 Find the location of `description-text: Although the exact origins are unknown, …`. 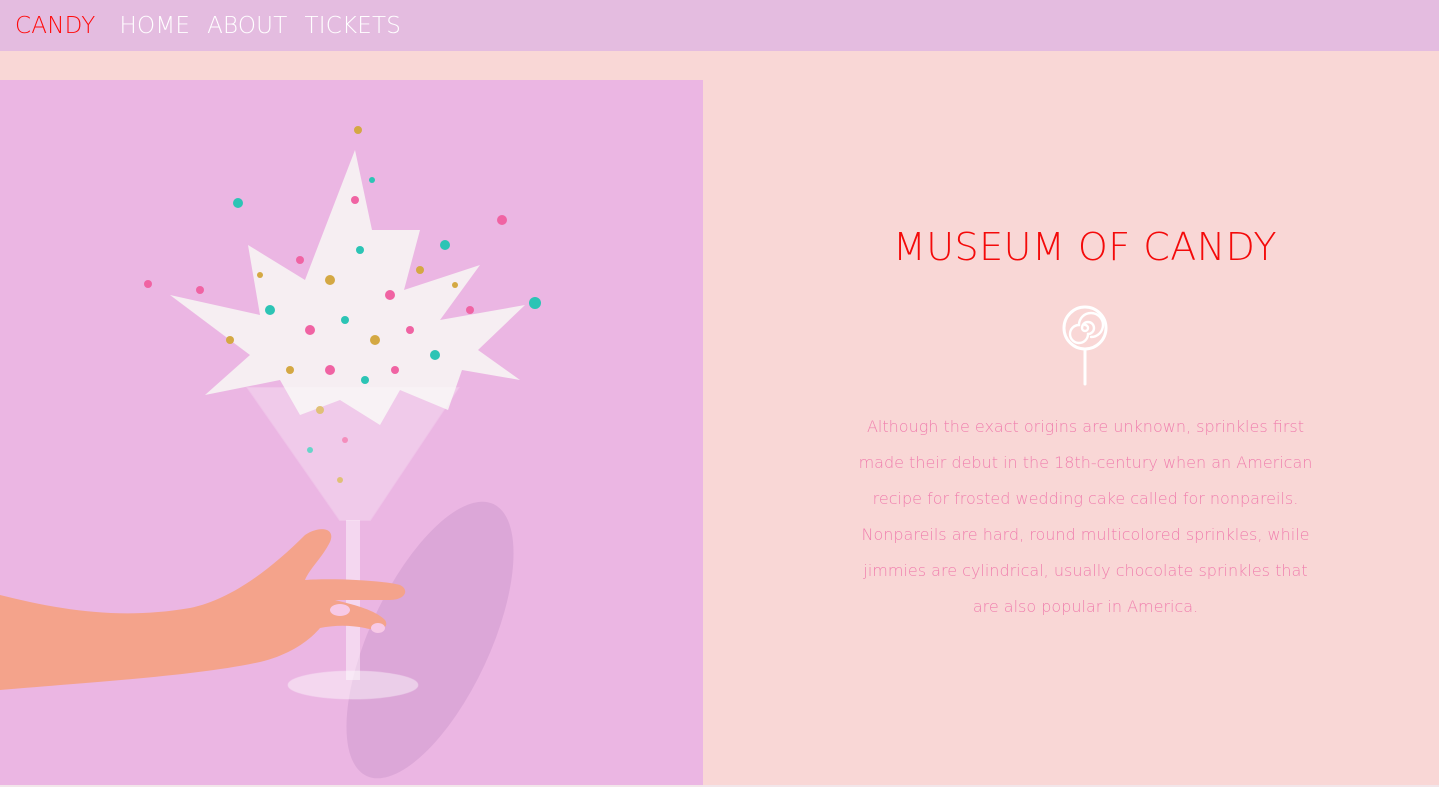

description-text: Although the exact origins are unknown, … is located at coordinates (1085, 516).